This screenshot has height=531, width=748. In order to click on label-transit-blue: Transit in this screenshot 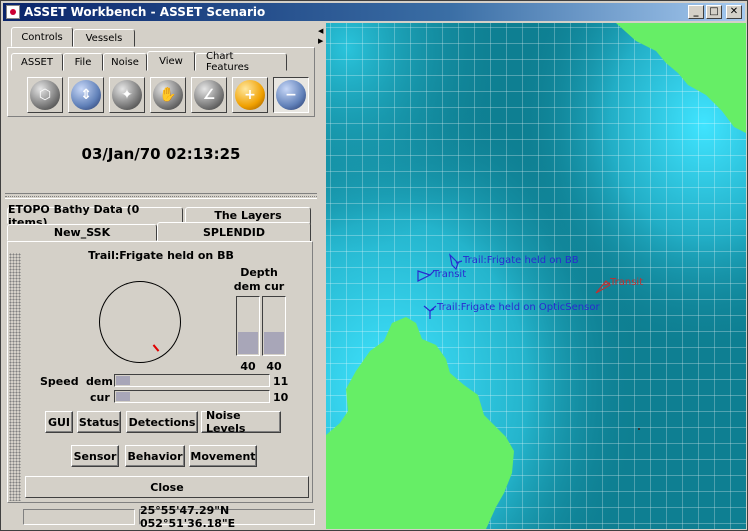, I will do `click(449, 274)`.